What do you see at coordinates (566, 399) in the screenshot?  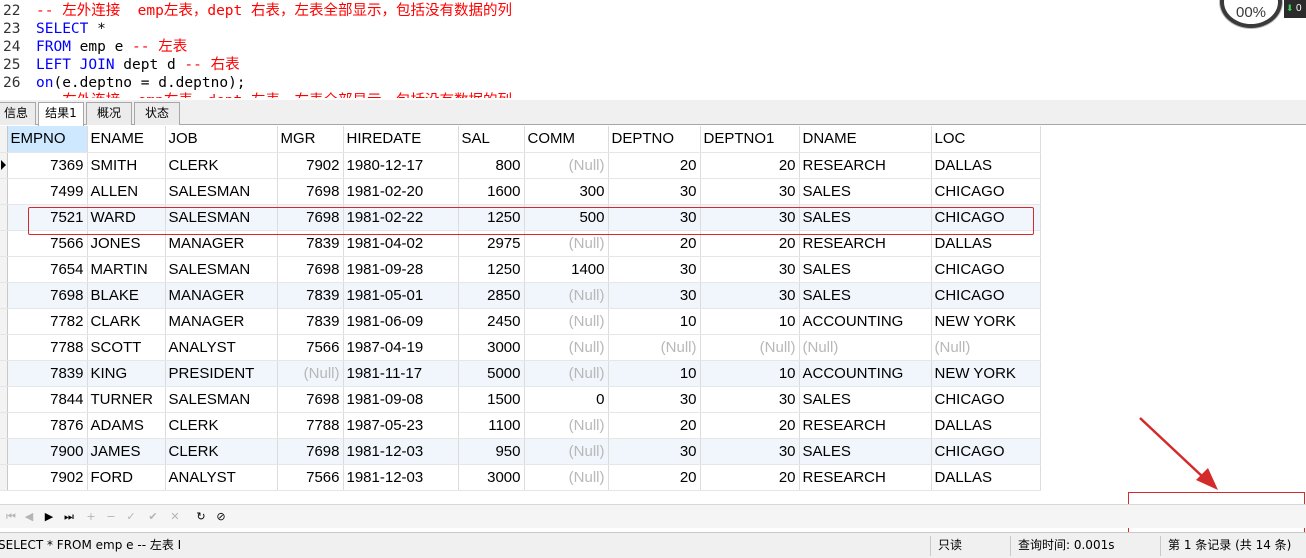 I see `cell-comm: 0` at bounding box center [566, 399].